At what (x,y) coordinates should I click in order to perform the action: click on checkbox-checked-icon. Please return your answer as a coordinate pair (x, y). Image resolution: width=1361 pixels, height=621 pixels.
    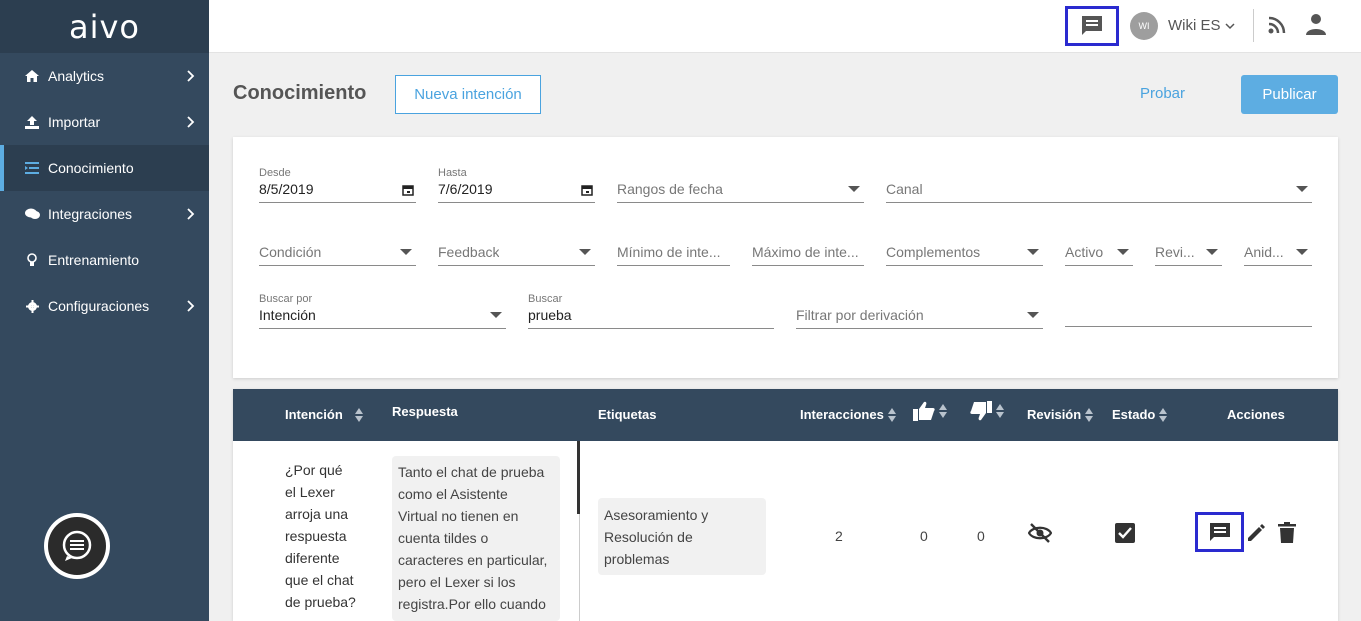
    Looking at the image, I should click on (1125, 533).